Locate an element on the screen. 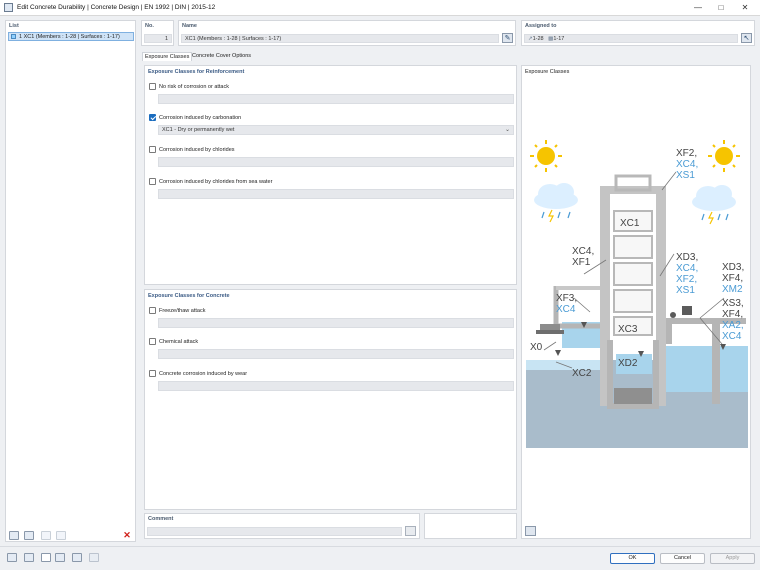 This screenshot has height=570, width=760. foundation-rubble is located at coordinates (633, 396).